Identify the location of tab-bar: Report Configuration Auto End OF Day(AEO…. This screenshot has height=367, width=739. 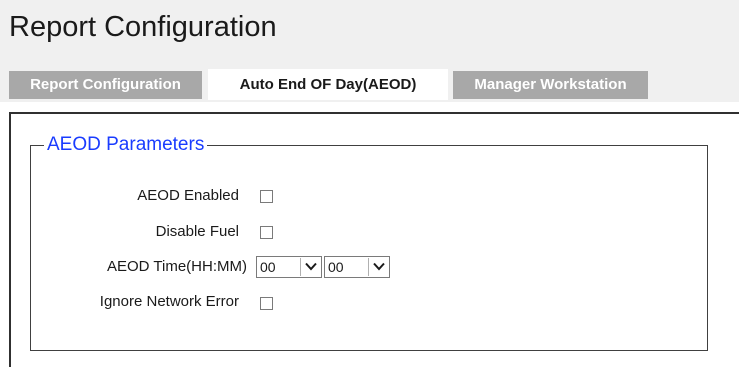
(369, 85).